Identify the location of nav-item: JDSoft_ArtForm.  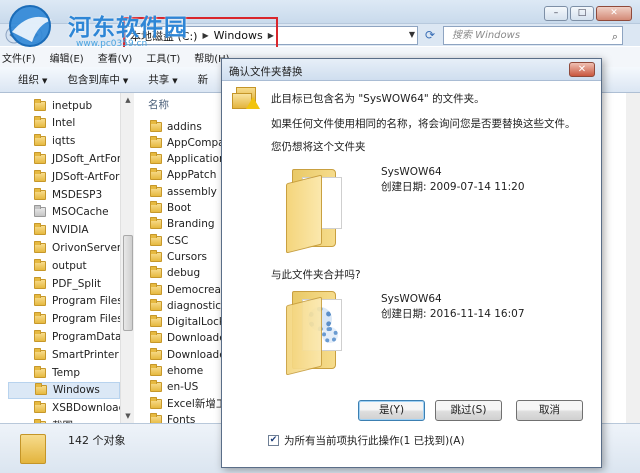
(82, 158).